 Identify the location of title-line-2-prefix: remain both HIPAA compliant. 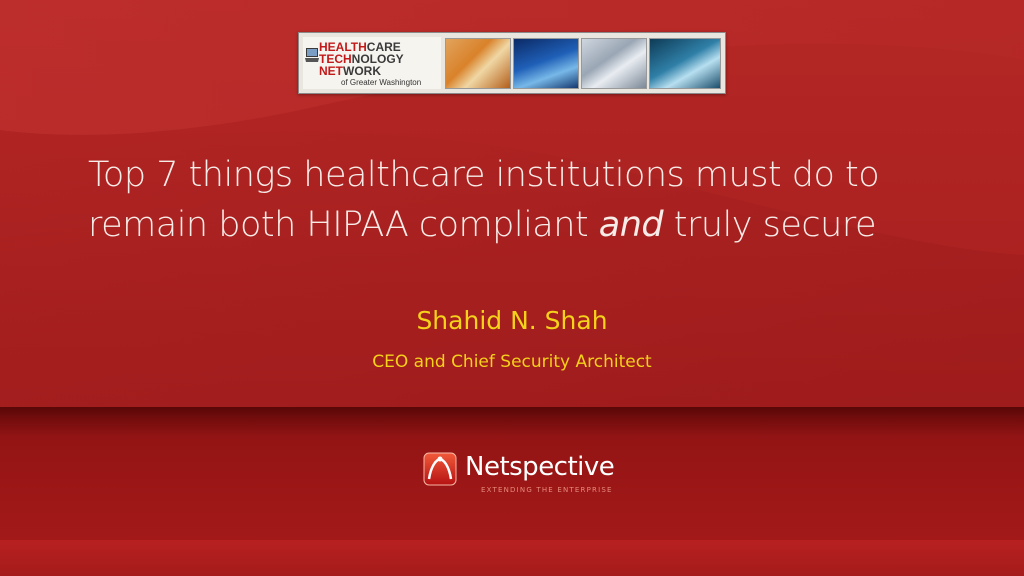
(343, 225).